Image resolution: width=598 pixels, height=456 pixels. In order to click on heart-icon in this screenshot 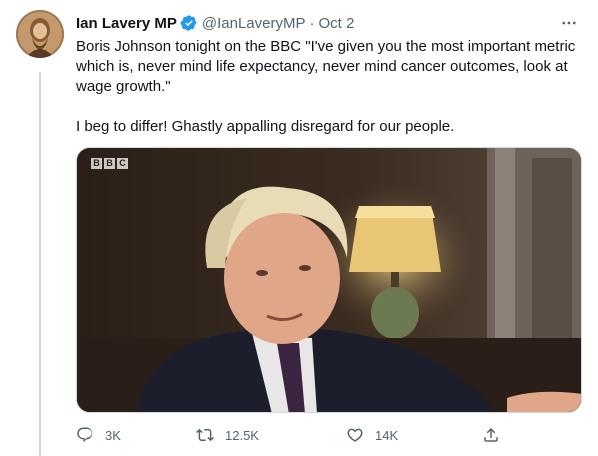, I will do `click(355, 435)`.